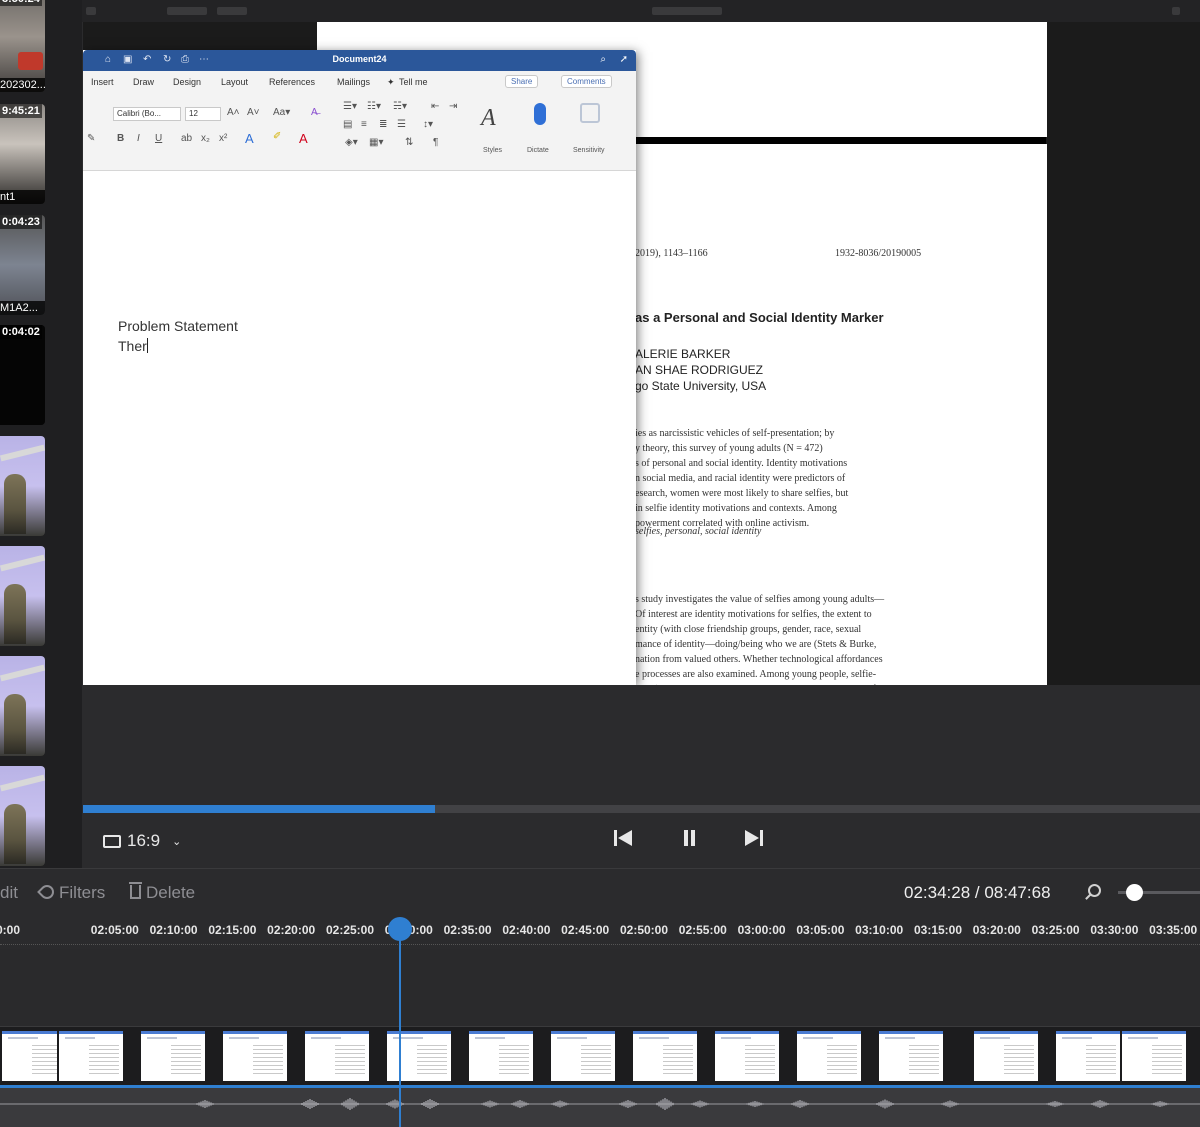  I want to click on video-track, so click(600, 1057).